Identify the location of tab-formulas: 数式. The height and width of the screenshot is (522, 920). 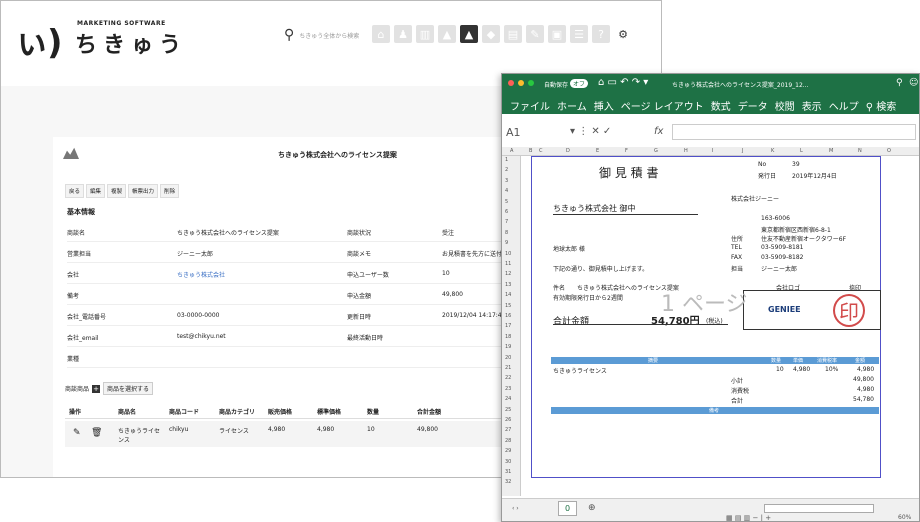
(721, 105).